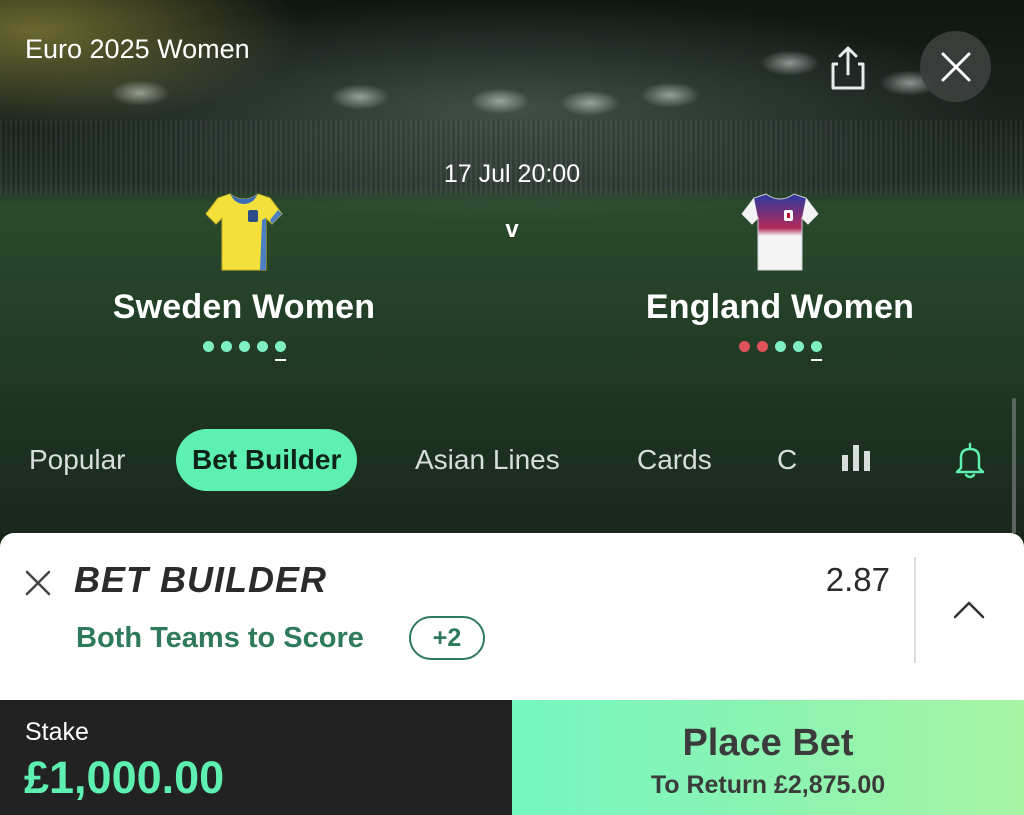 The width and height of the screenshot is (1024, 815). I want to click on share-button, so click(848, 68).